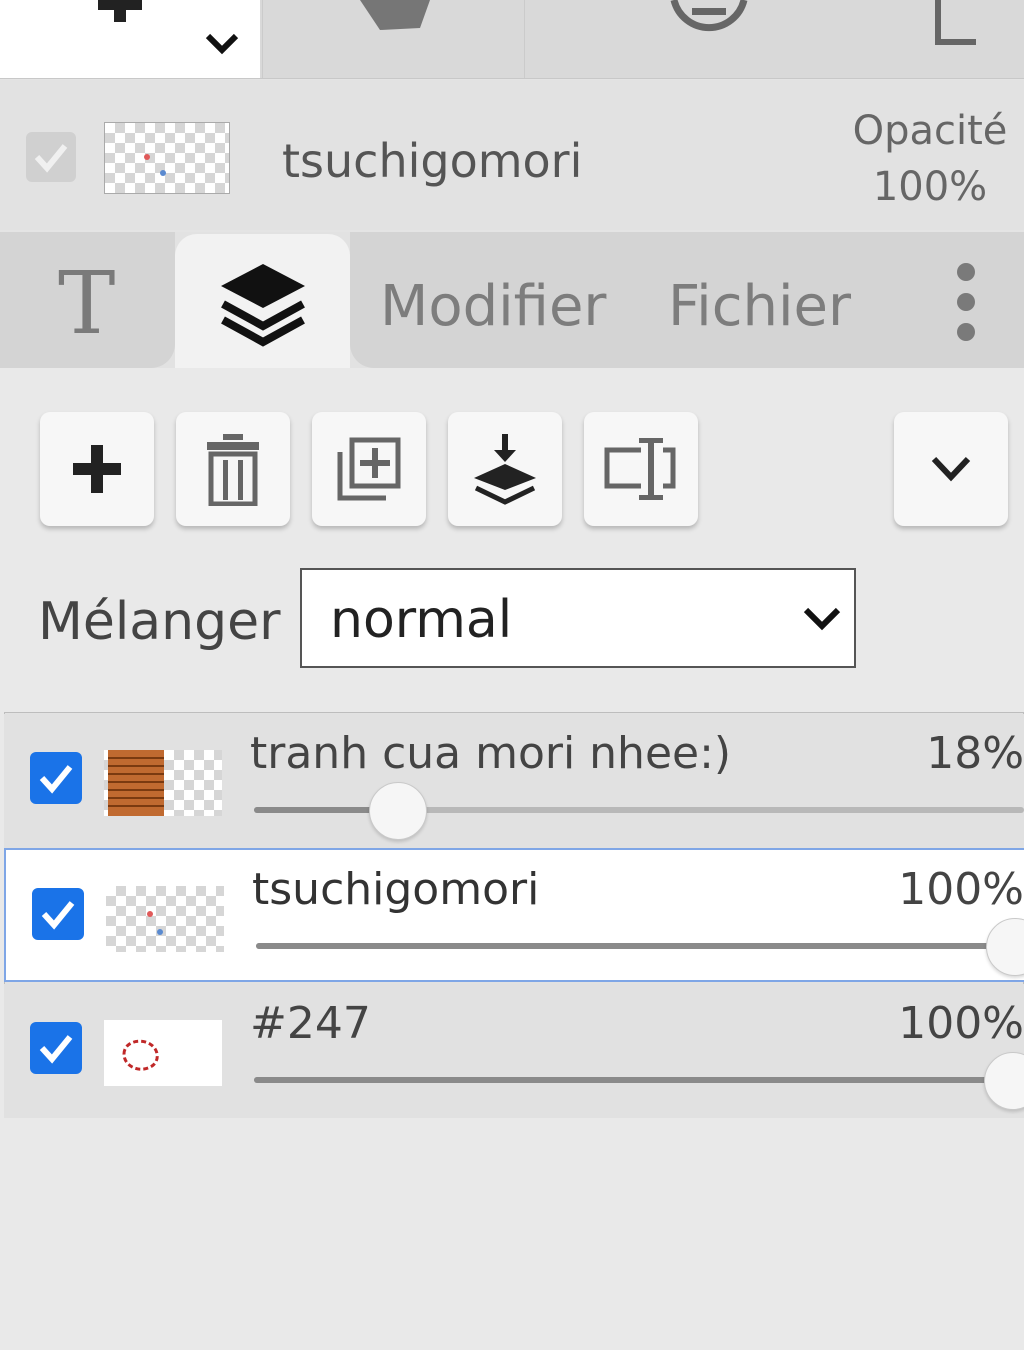 This screenshot has width=1024, height=1350. I want to click on text-cursor-icon, so click(640, 469).